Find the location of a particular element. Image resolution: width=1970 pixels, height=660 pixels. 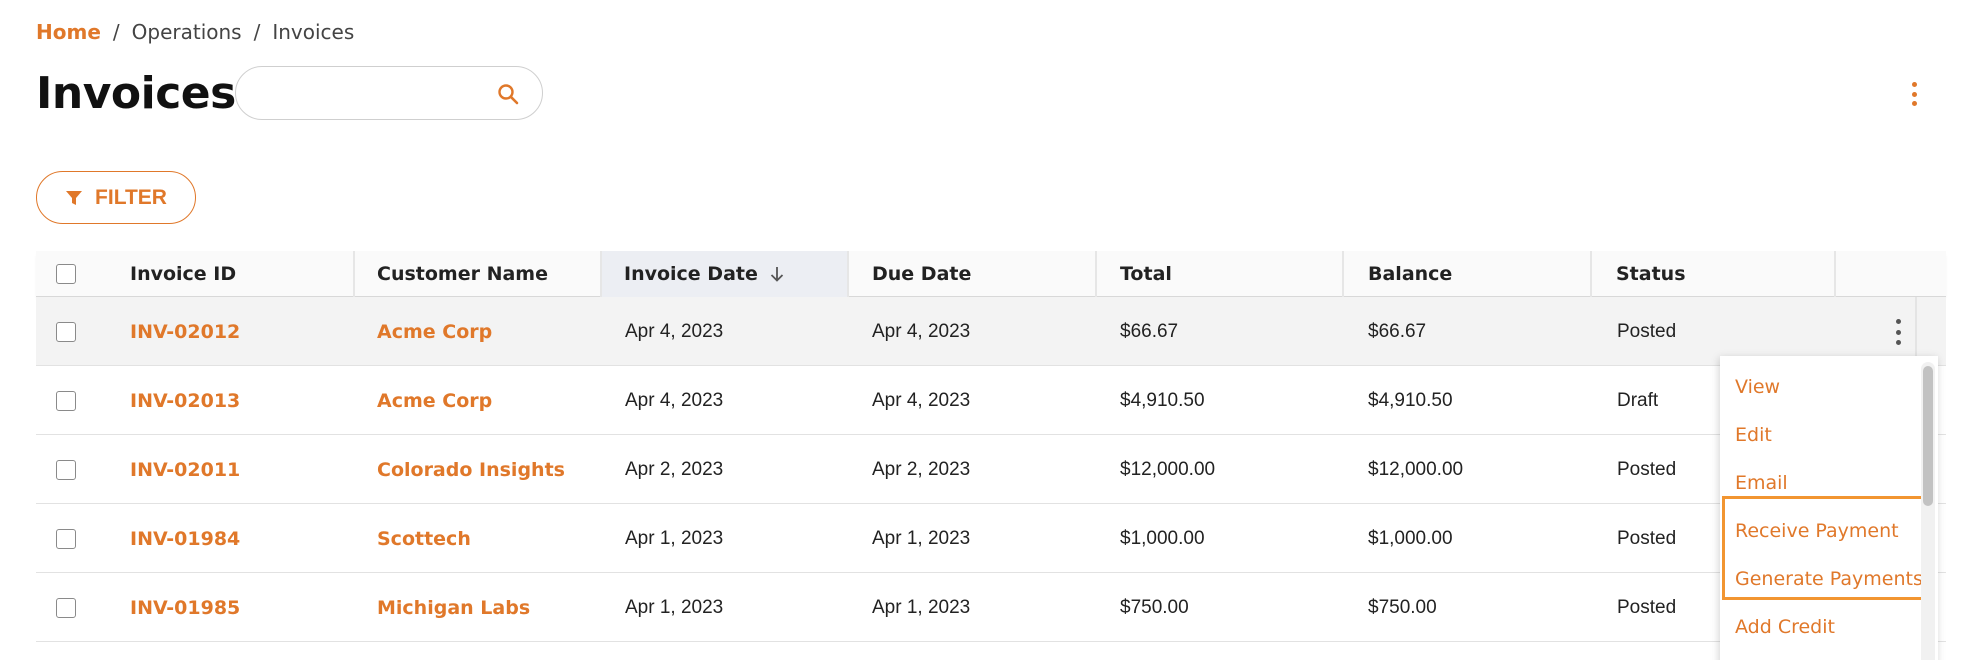

total-cell: $4,910.50 is located at coordinates (1162, 400).